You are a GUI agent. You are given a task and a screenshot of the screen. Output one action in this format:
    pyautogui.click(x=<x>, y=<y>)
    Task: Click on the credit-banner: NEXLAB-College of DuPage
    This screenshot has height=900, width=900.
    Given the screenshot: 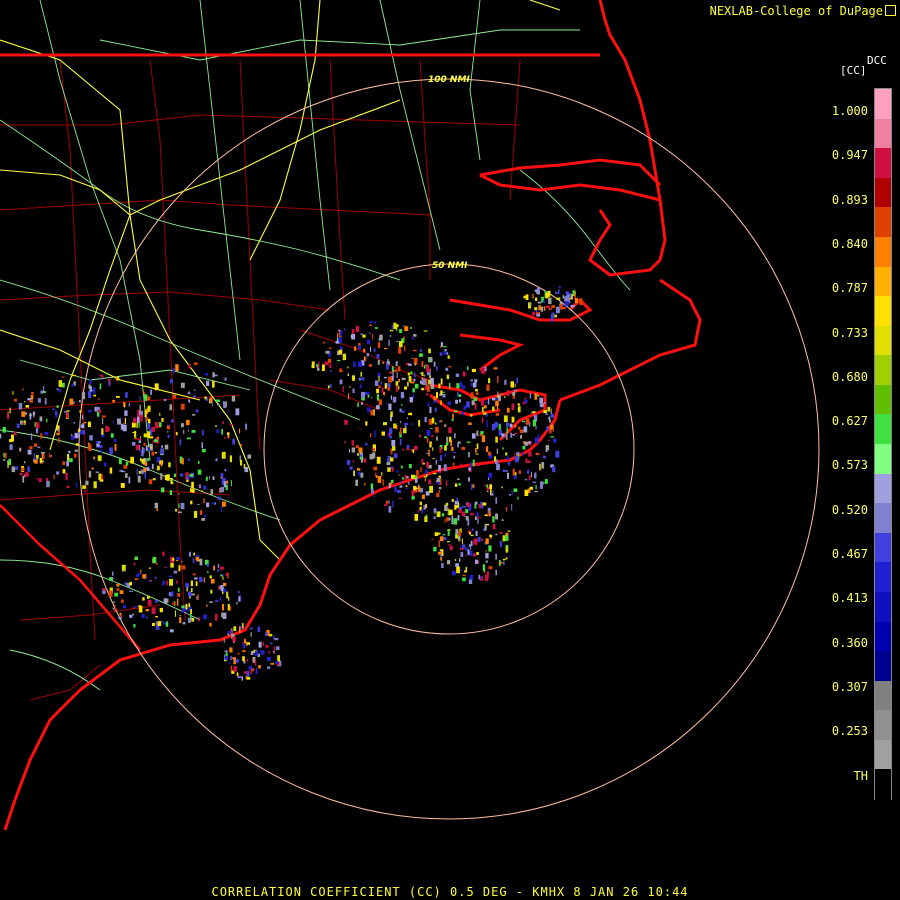 What is the action you would take?
    pyautogui.click(x=803, y=11)
    